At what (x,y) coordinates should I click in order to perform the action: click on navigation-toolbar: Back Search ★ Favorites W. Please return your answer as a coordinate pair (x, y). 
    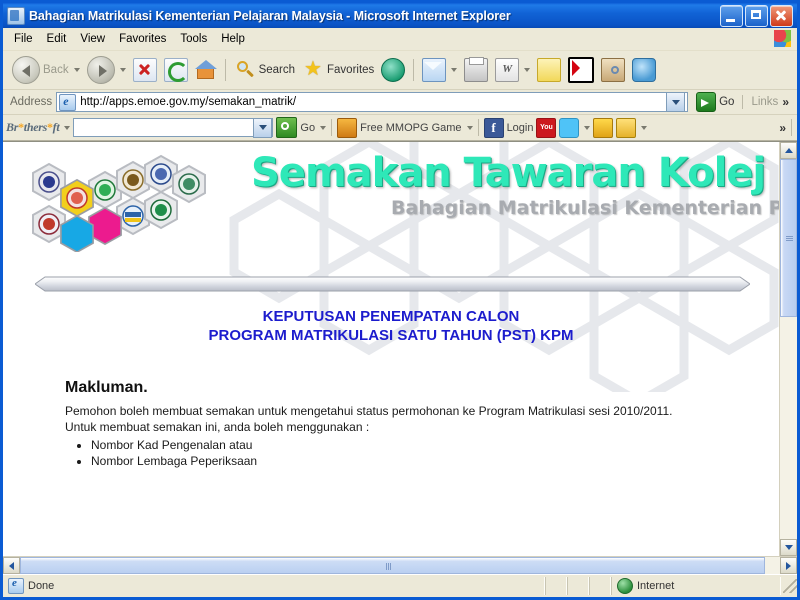
    Looking at the image, I should click on (400, 70).